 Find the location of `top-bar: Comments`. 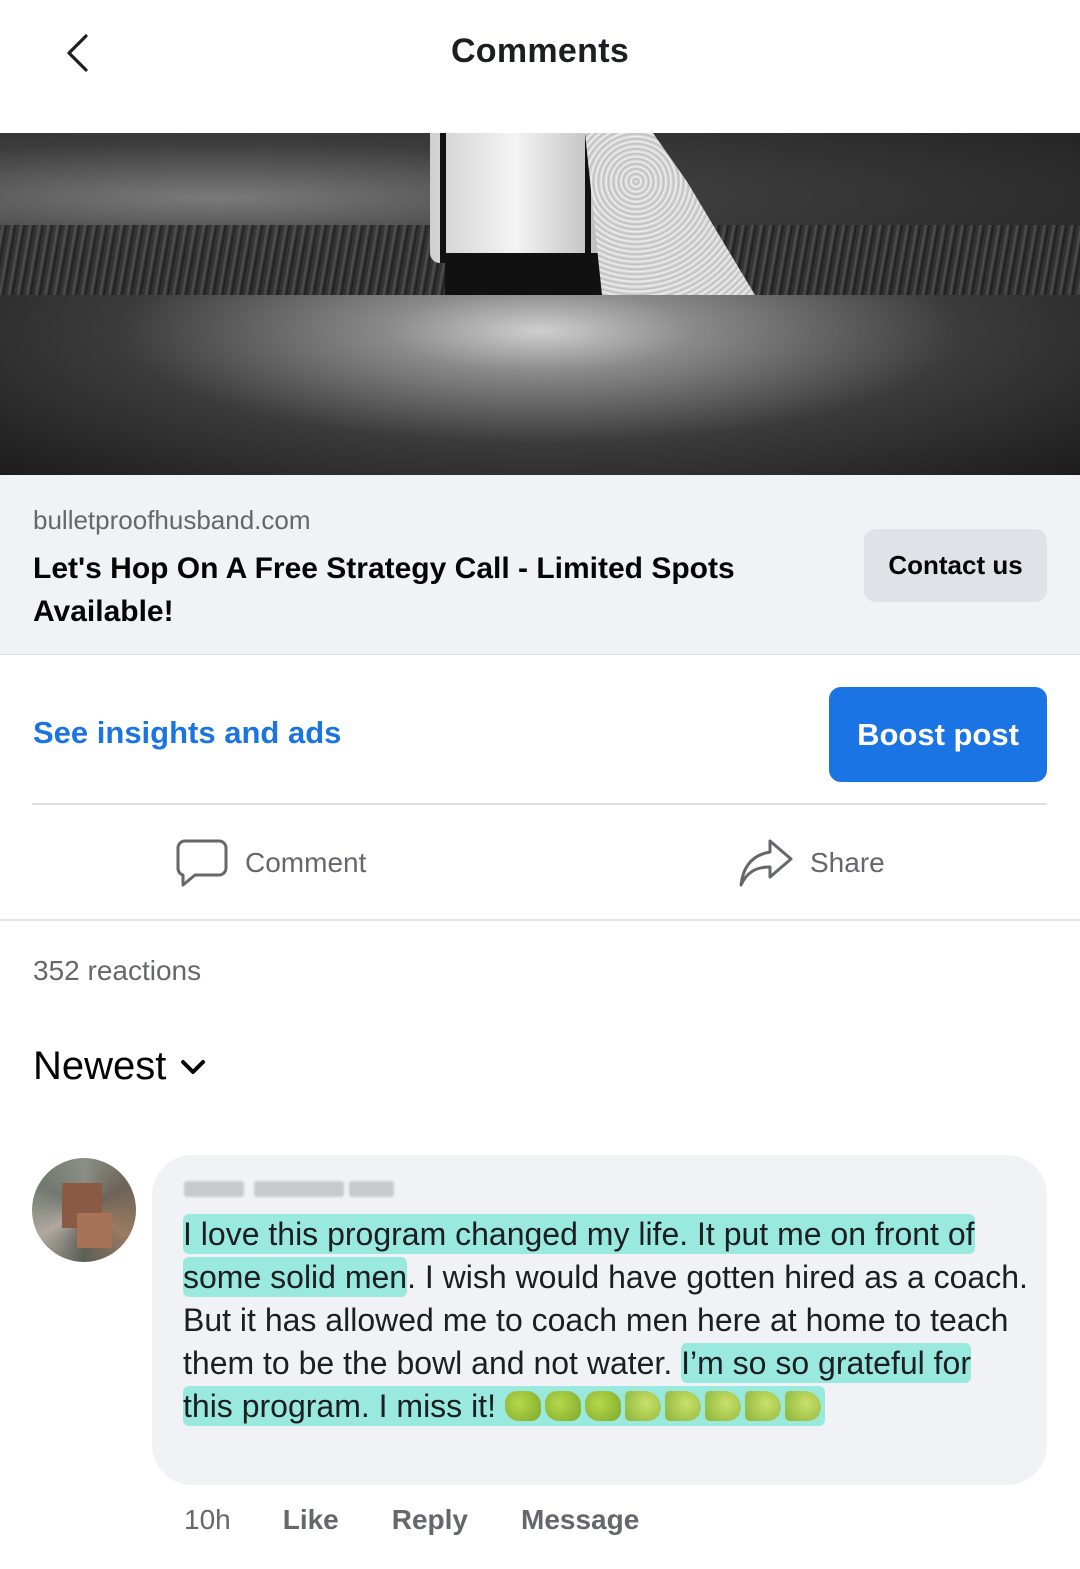

top-bar: Comments is located at coordinates (540, 55).